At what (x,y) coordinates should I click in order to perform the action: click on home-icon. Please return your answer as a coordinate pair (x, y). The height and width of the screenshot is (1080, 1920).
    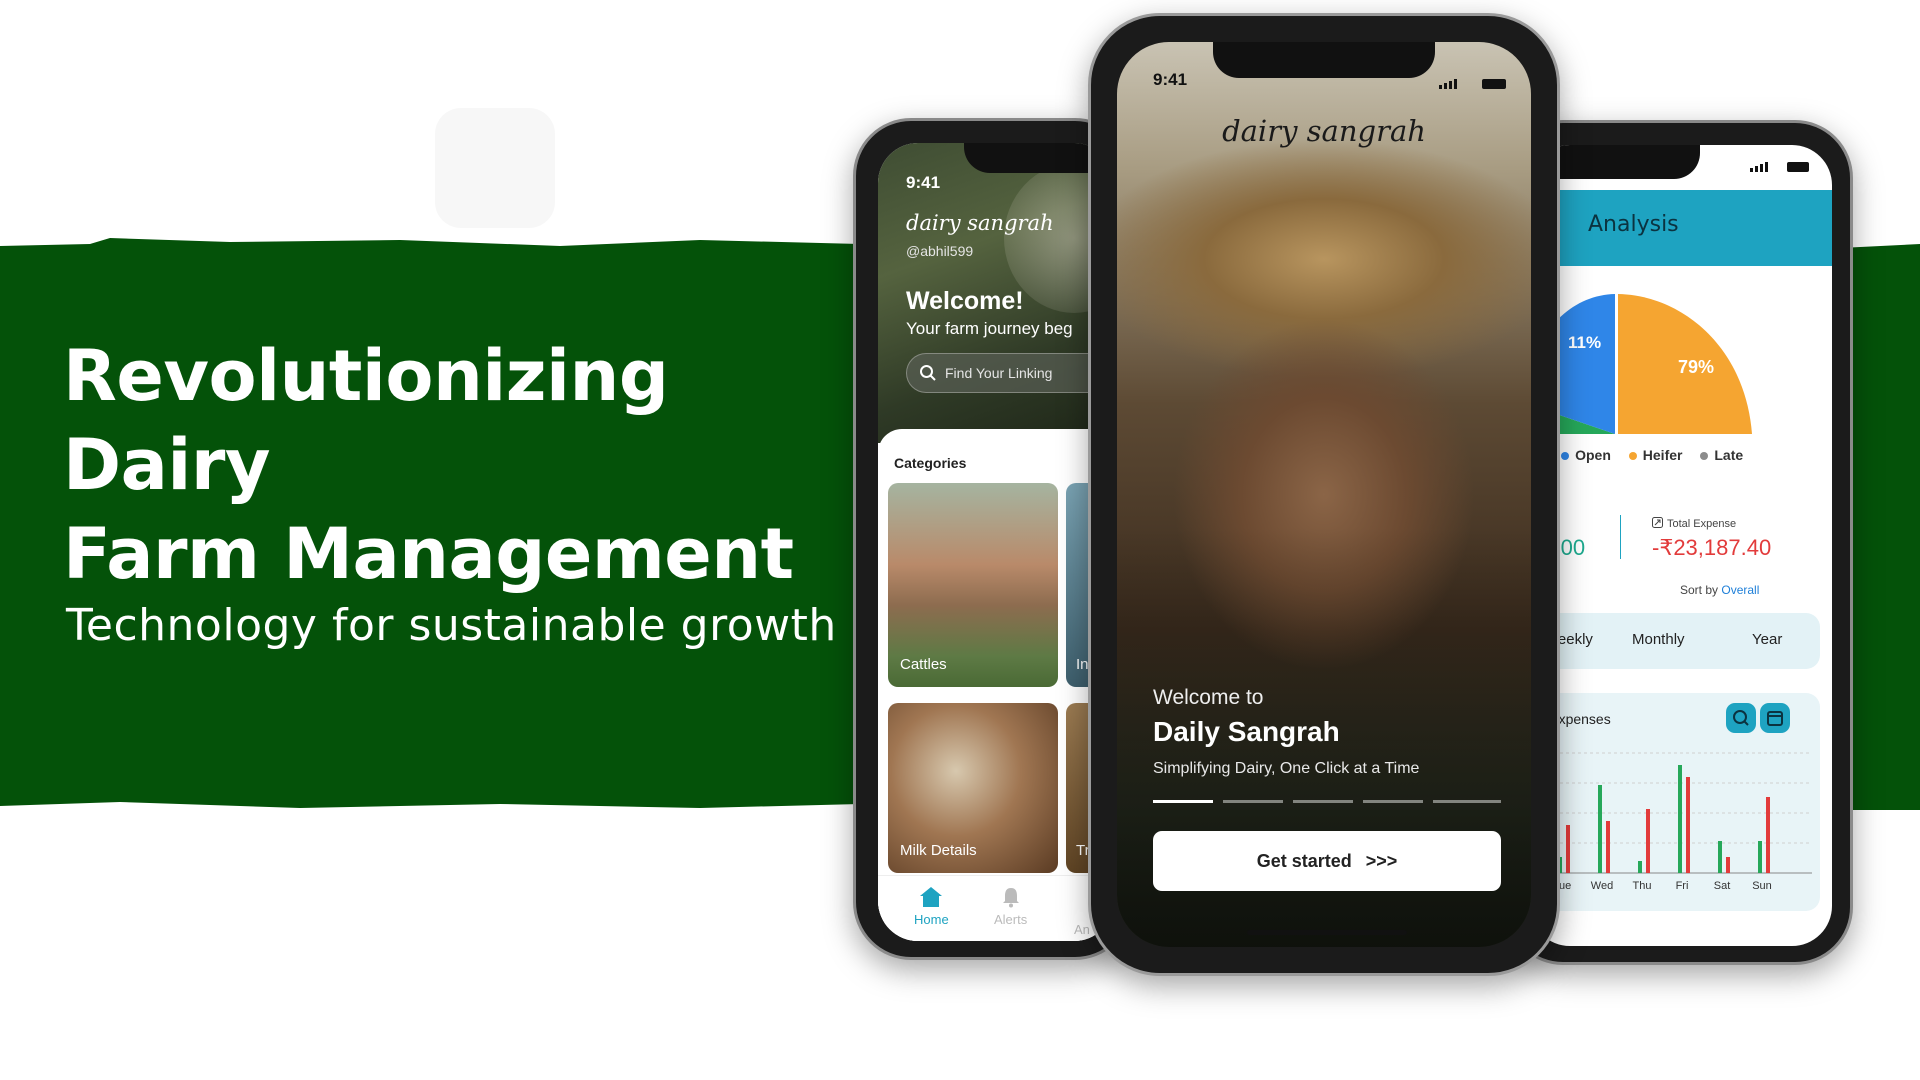
    Looking at the image, I should click on (931, 897).